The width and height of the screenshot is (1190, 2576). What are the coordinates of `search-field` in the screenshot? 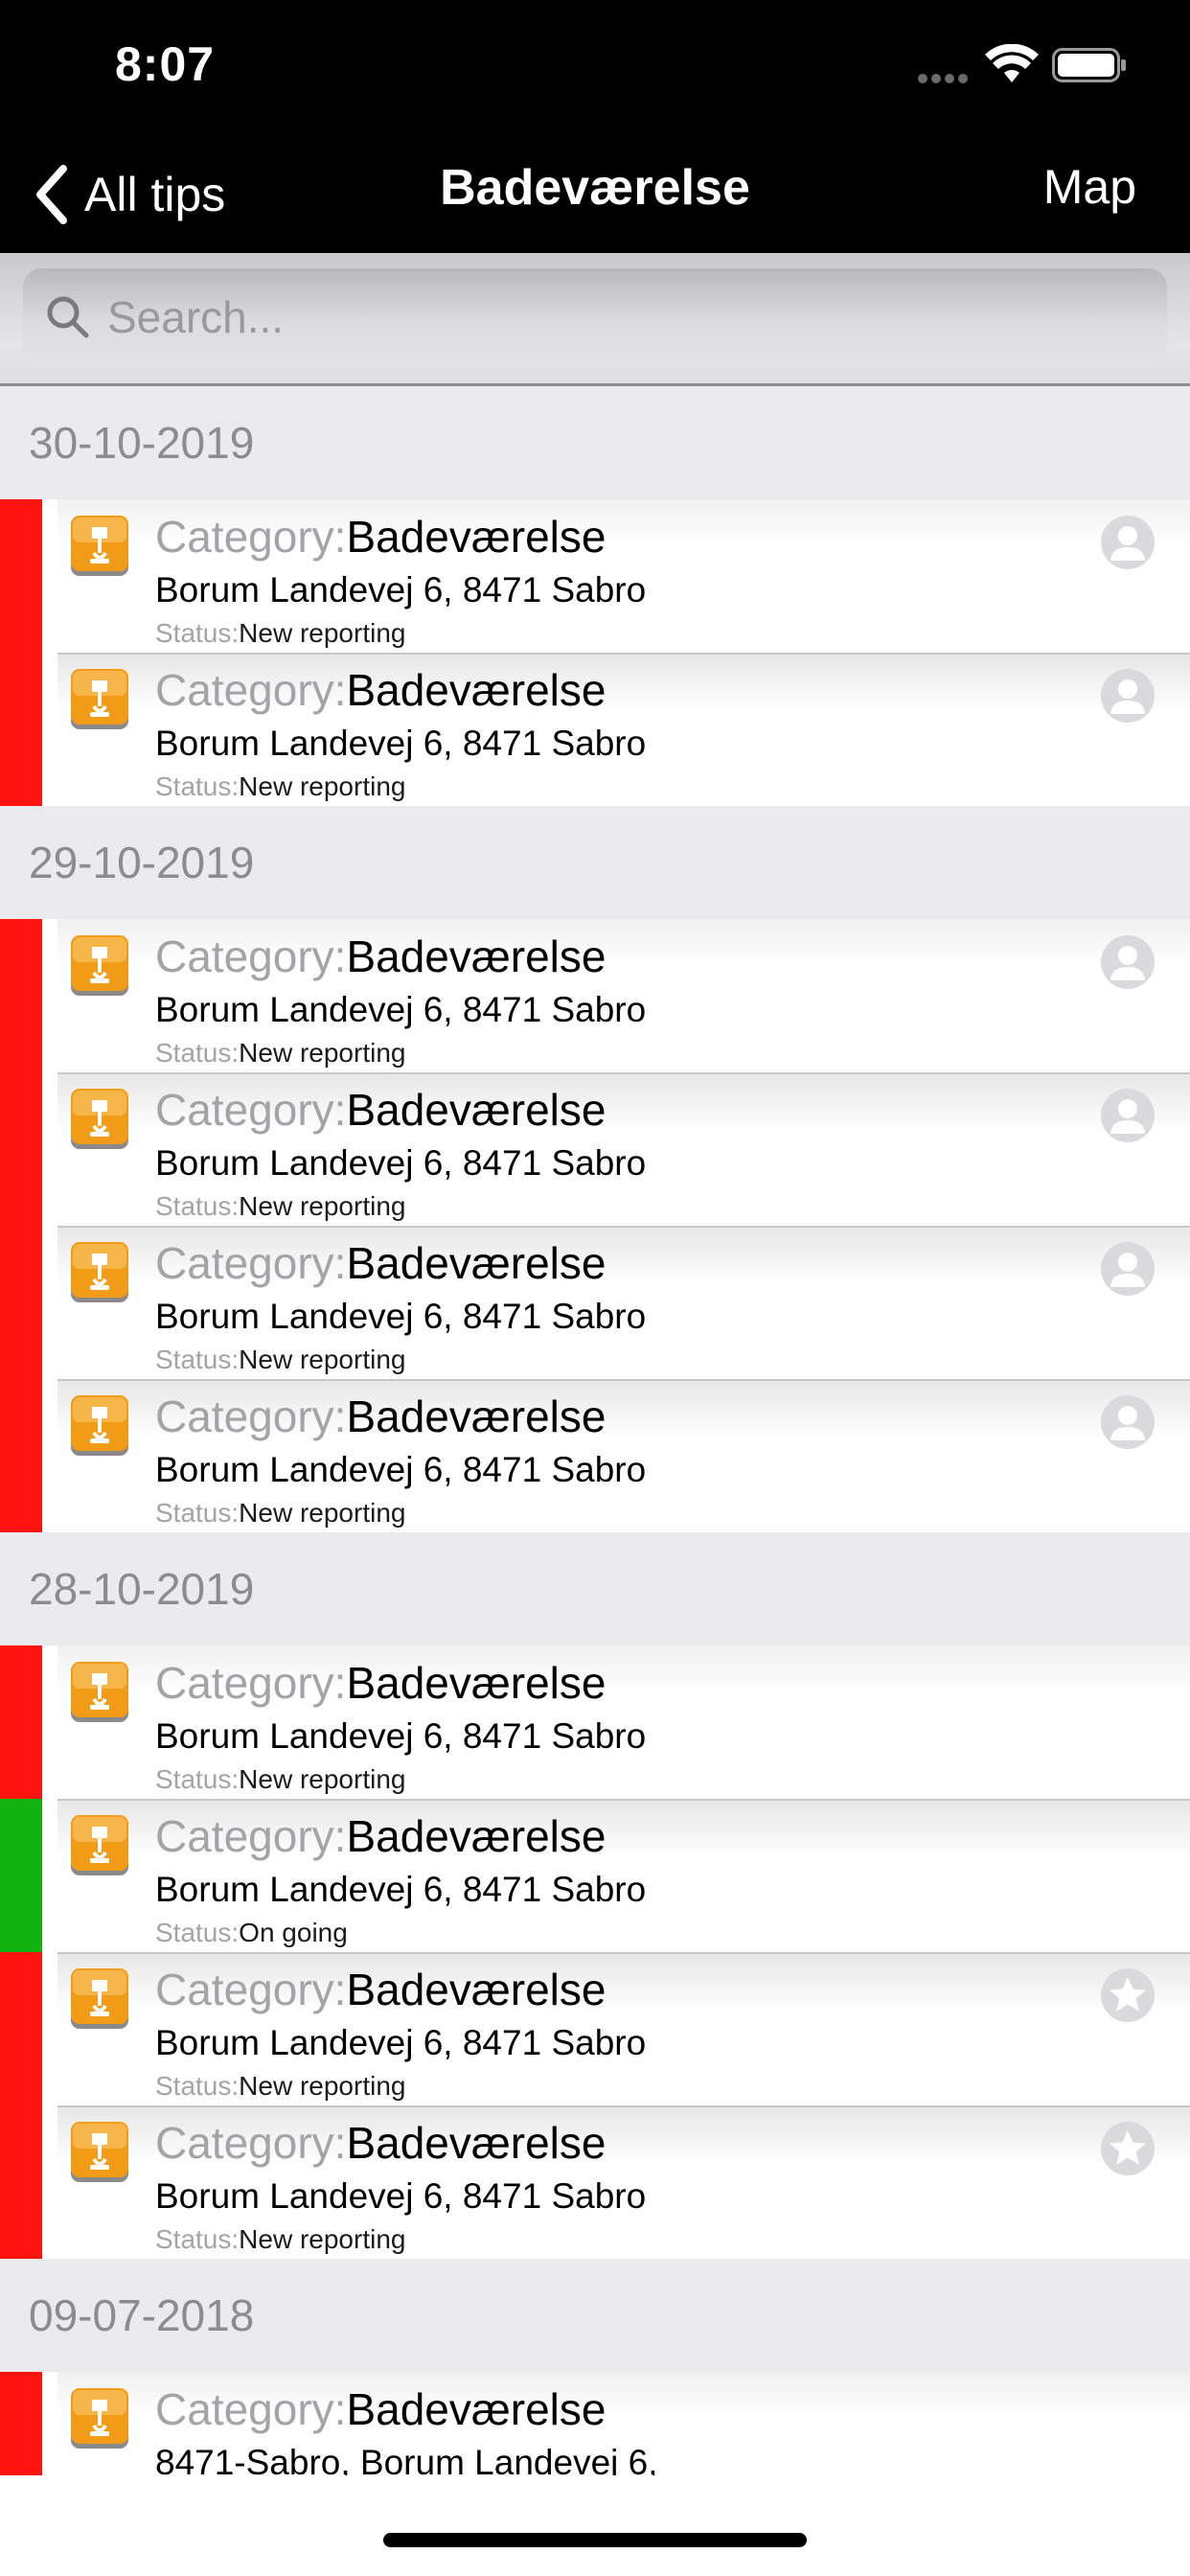 It's located at (595, 317).